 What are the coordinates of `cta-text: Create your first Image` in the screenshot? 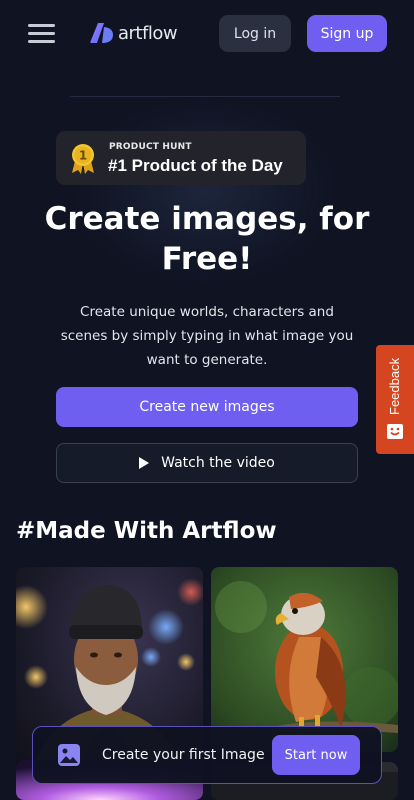 It's located at (183, 755).